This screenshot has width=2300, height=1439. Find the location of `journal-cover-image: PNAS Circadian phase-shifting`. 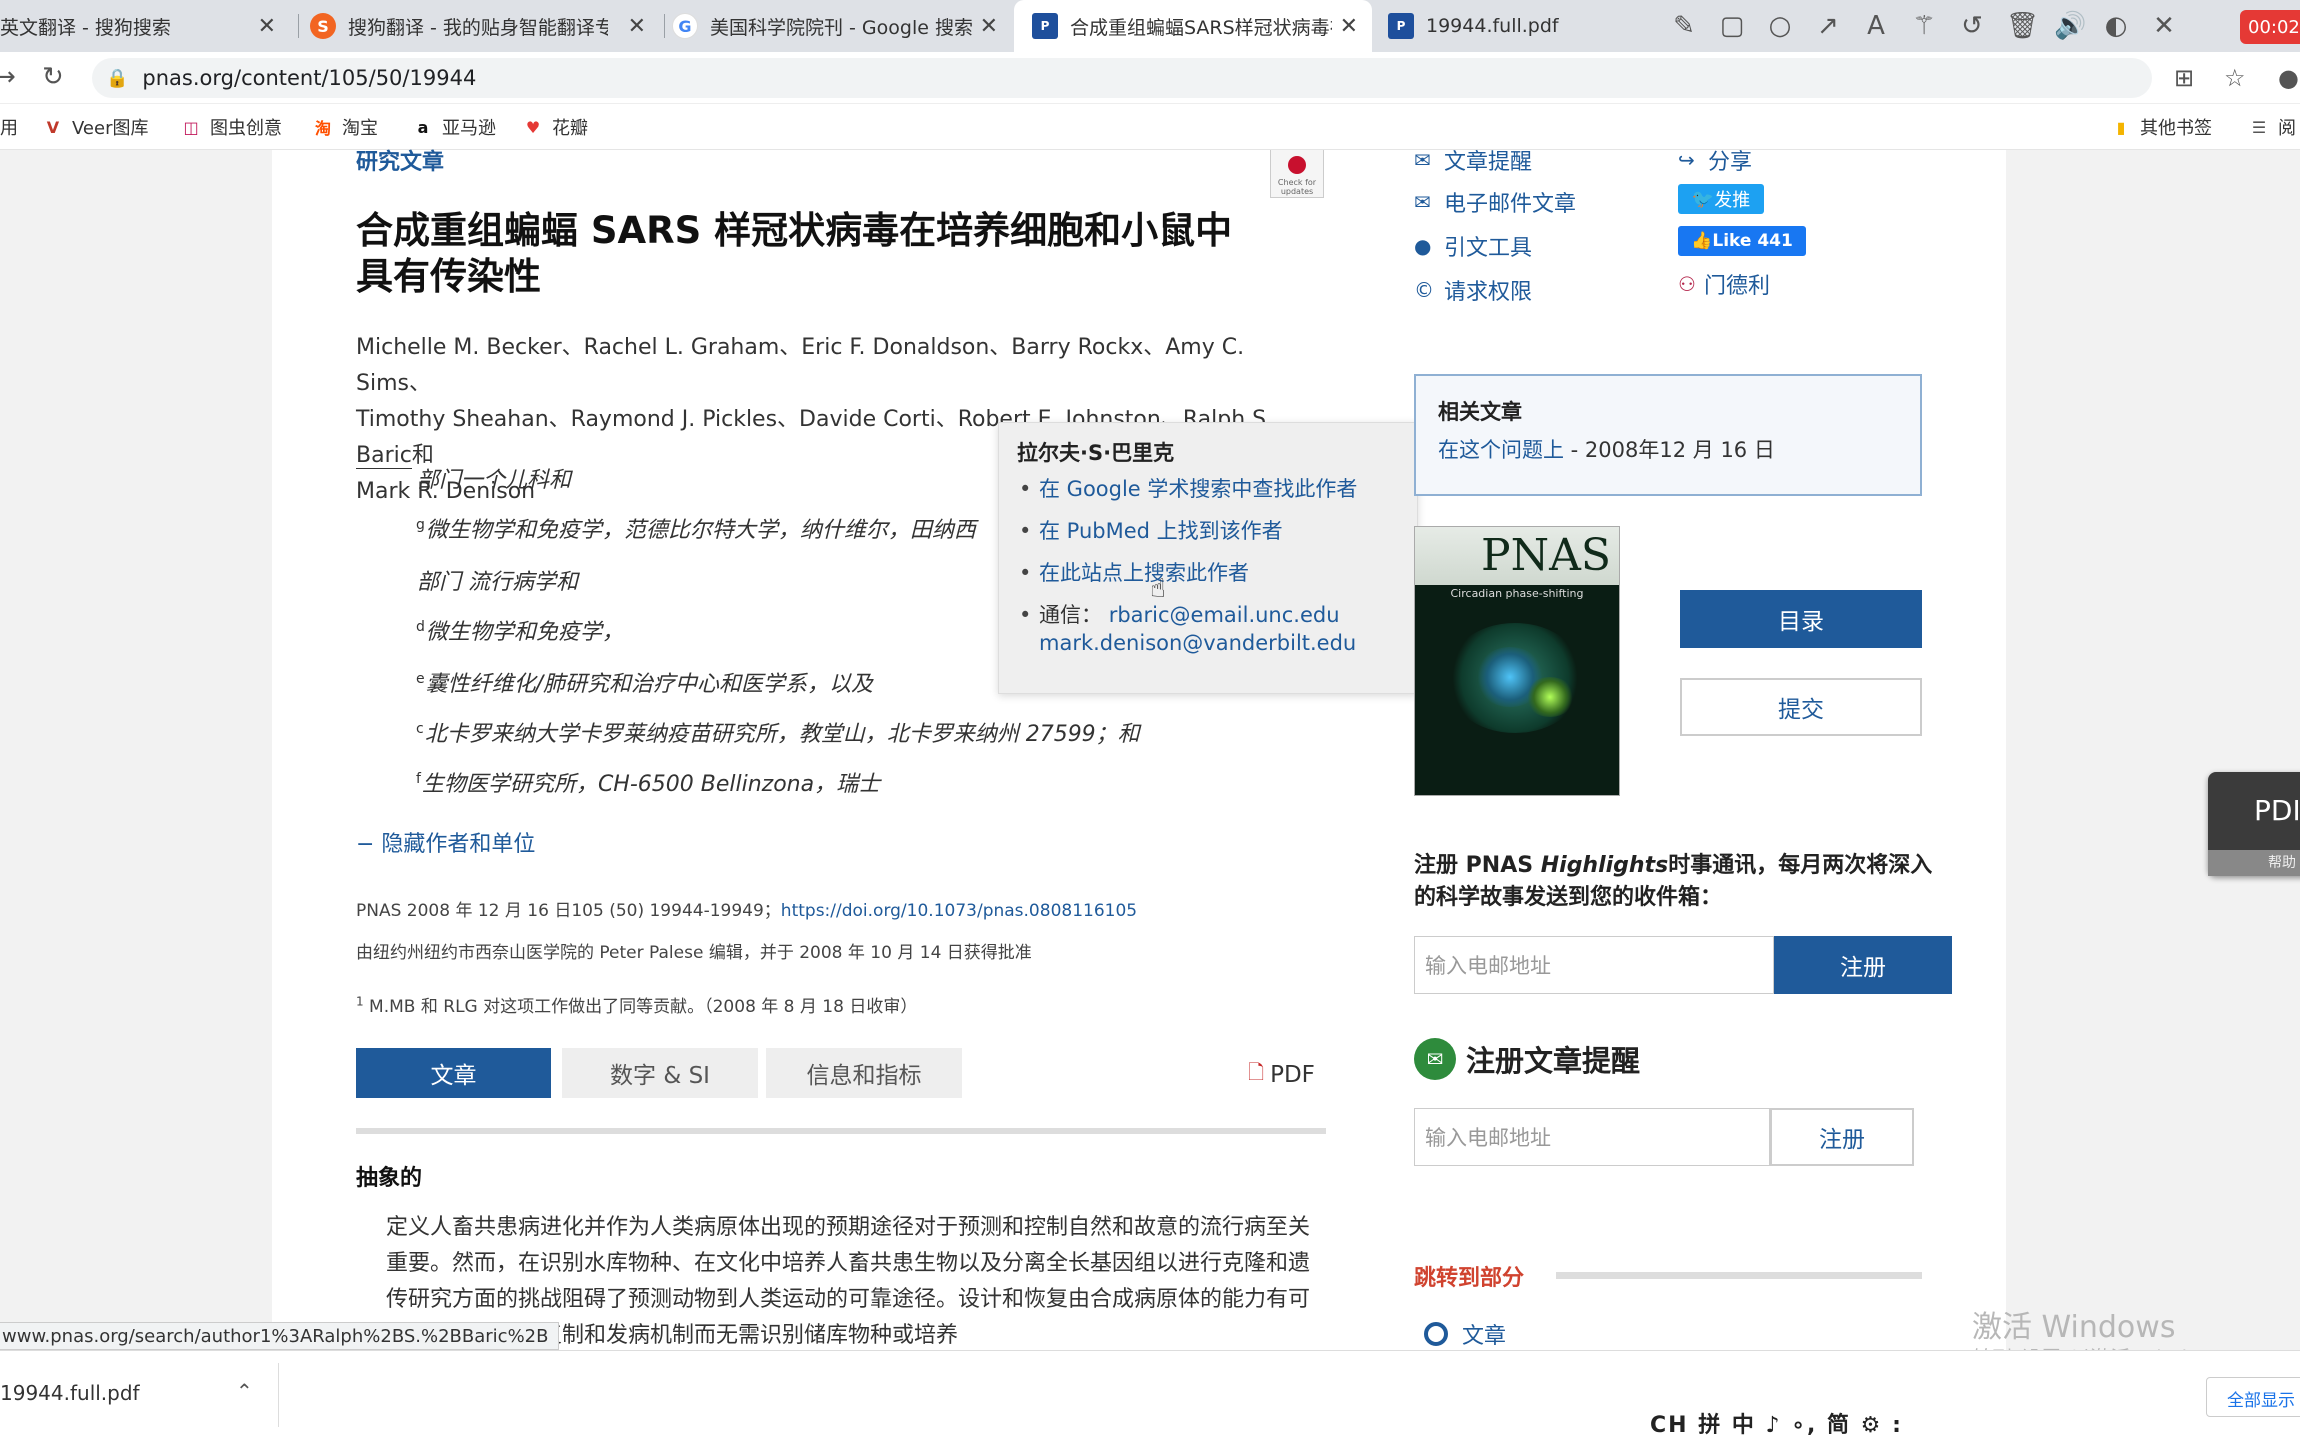

journal-cover-image: PNAS Circadian phase-shifting is located at coordinates (1517, 661).